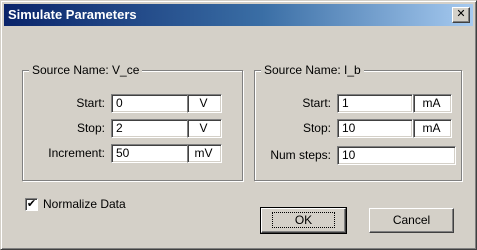 Image resolution: width=477 pixels, height=250 pixels. What do you see at coordinates (396, 155) in the screenshot?
I see `i-b-numsteps-input: 10` at bounding box center [396, 155].